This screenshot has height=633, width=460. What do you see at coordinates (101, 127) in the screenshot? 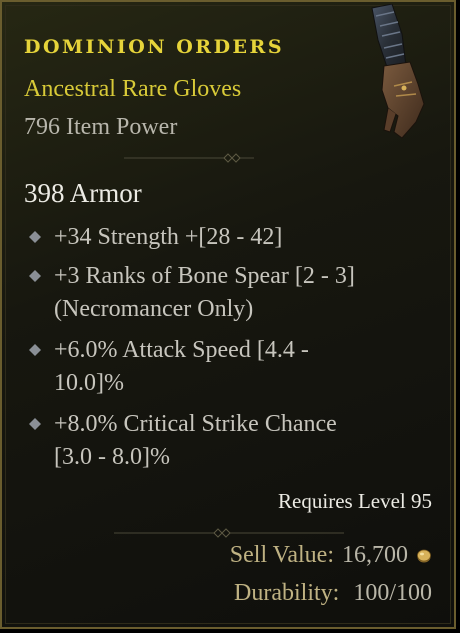
I see `item-power: 796 Item Power` at bounding box center [101, 127].